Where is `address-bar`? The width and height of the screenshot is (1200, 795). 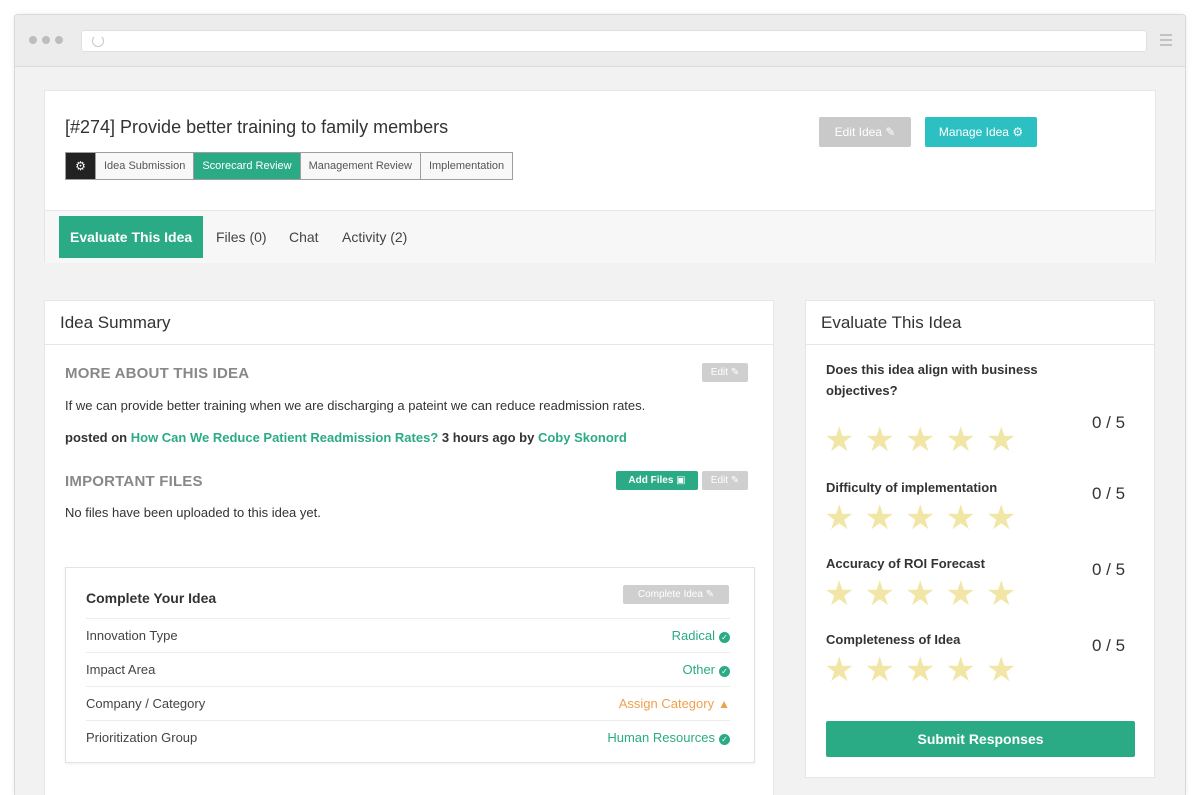
address-bar is located at coordinates (614, 41).